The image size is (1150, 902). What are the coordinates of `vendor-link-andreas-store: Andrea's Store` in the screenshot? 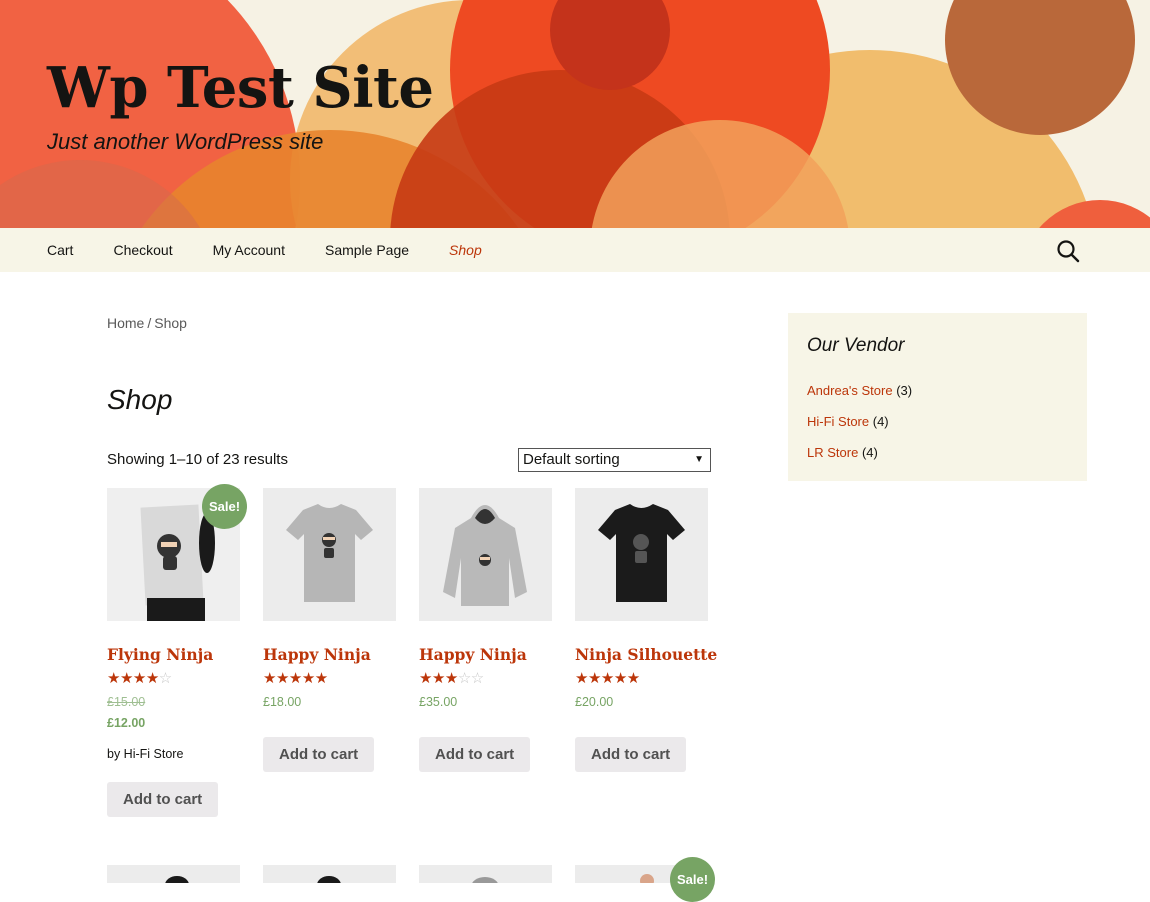 It's located at (850, 390).